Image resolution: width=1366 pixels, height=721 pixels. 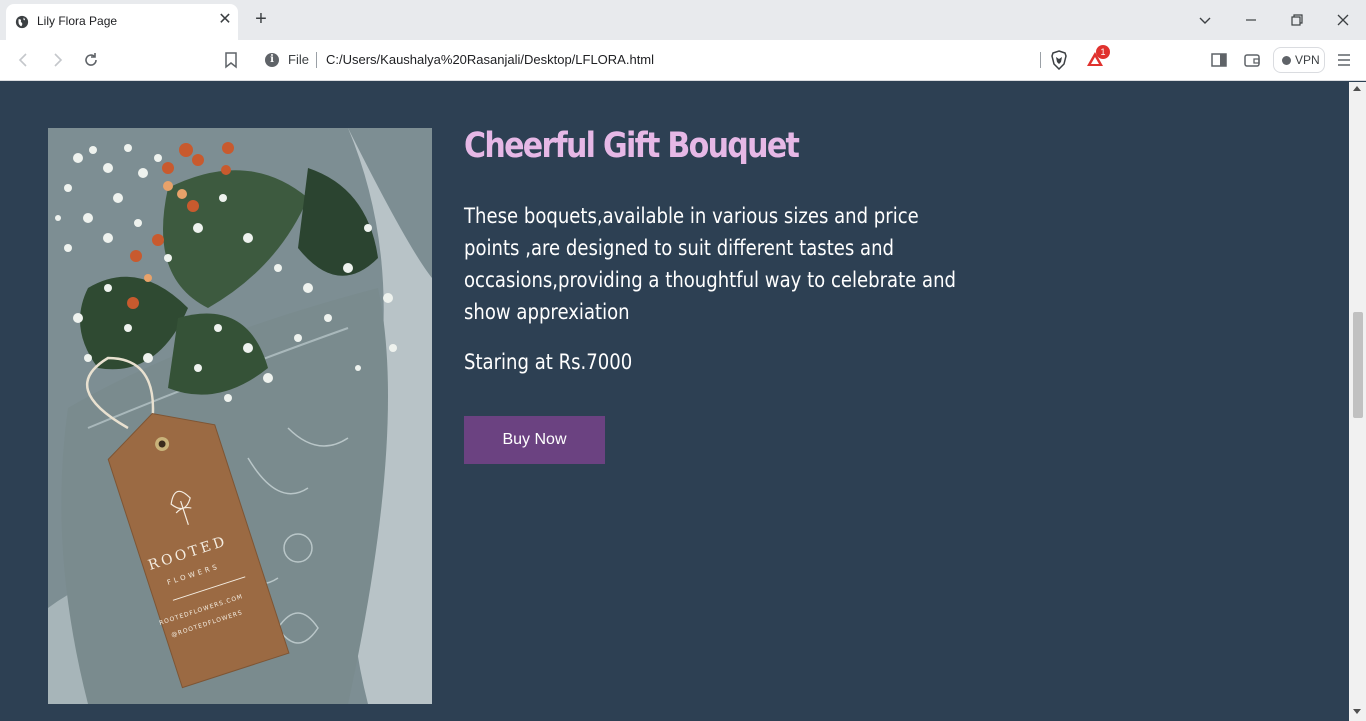 What do you see at coordinates (272, 60) in the screenshot?
I see `site-info-icon: i` at bounding box center [272, 60].